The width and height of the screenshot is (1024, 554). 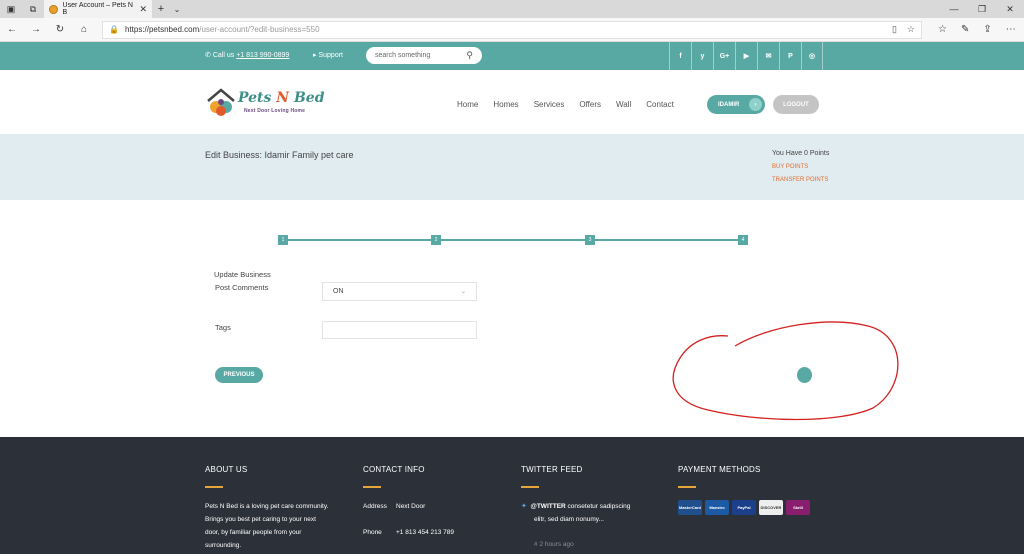 I want to click on search-input: search something ⚲, so click(x=424, y=55).